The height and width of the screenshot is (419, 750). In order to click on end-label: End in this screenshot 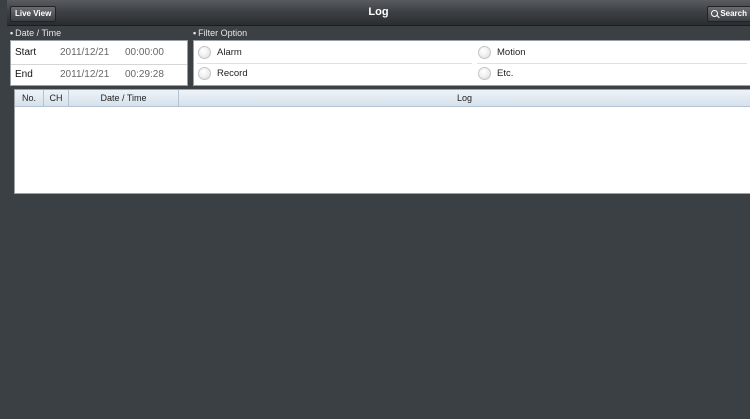, I will do `click(24, 74)`.